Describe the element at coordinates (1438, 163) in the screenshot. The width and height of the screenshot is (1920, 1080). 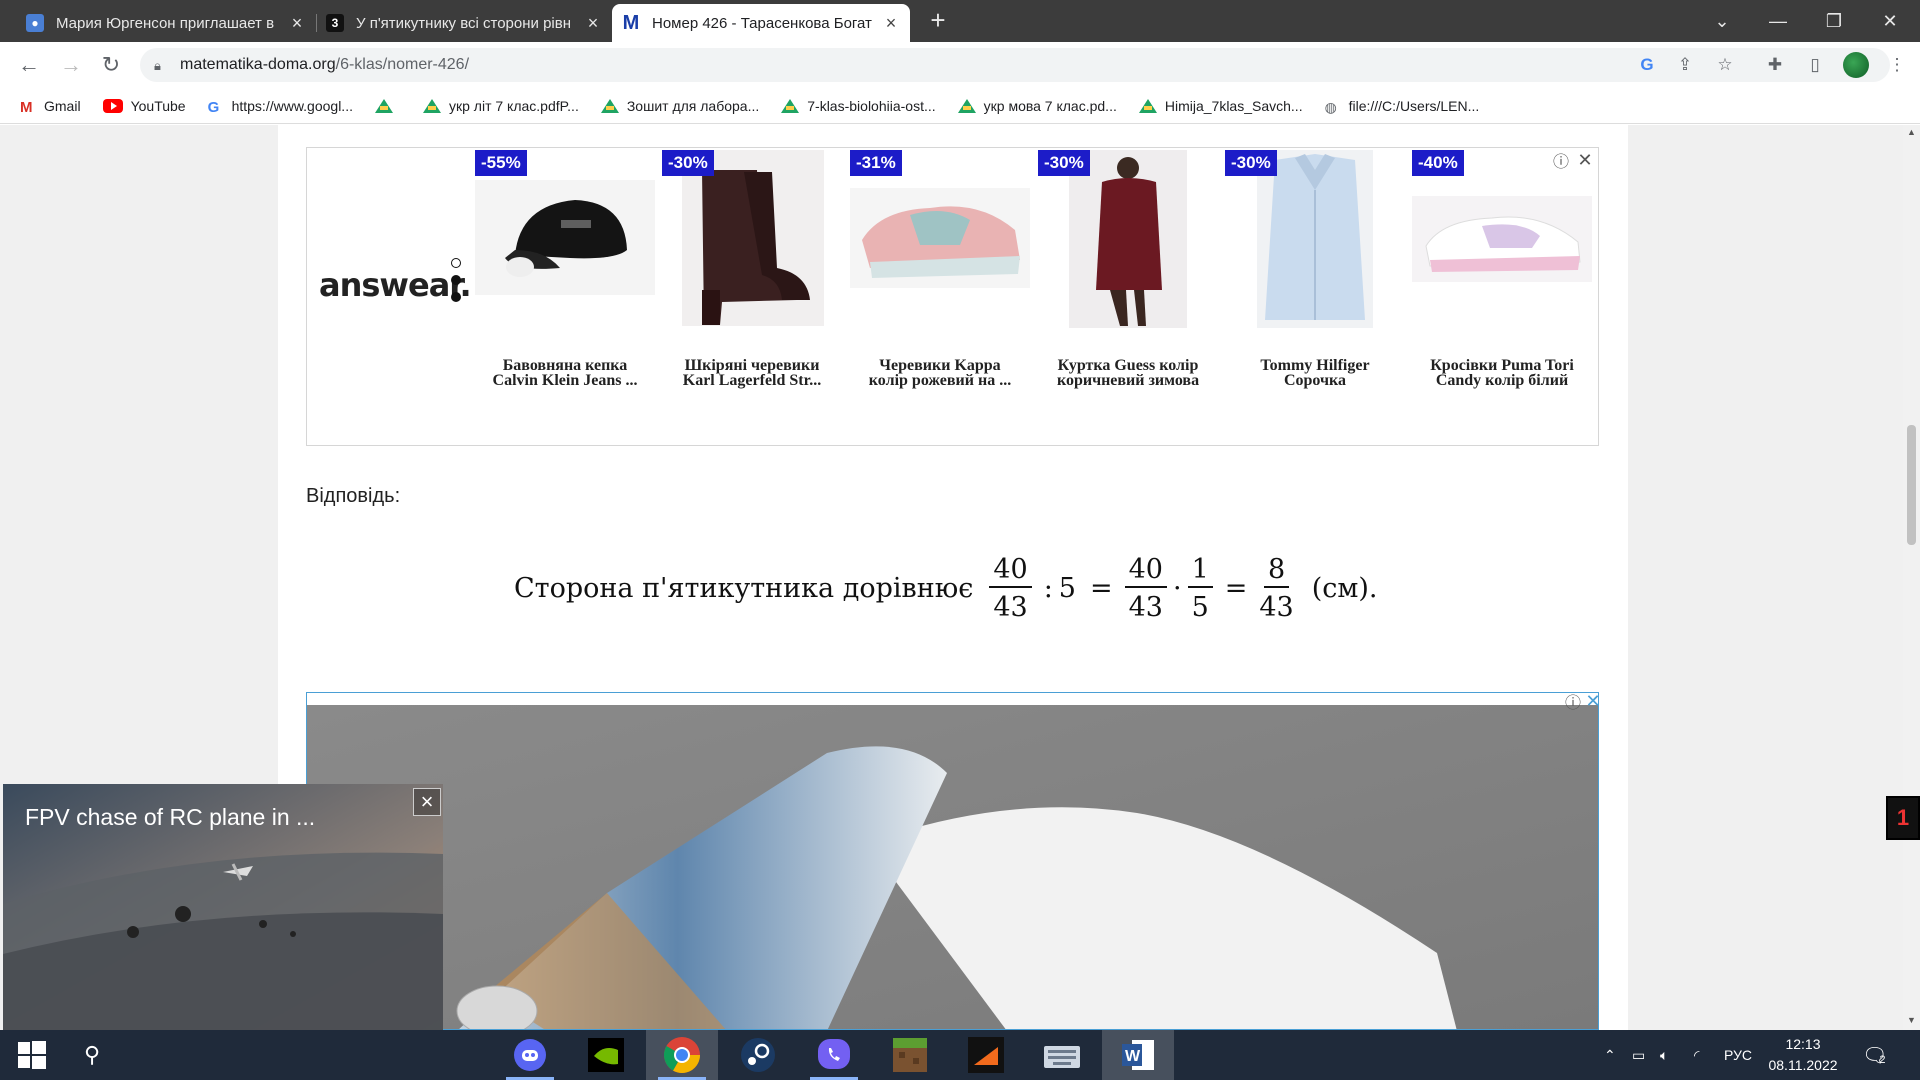
I see `discount-badge: -40%` at that location.